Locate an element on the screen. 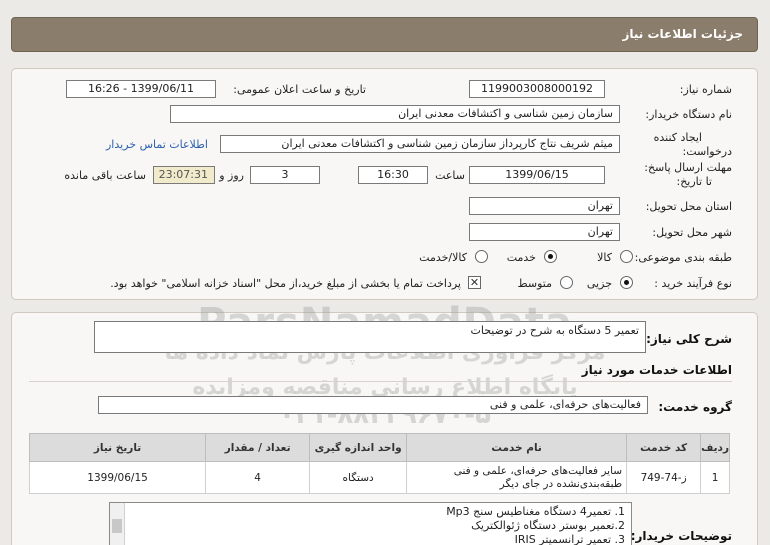 The image size is (770, 545). remaining-time-field: 23:07:31 is located at coordinates (184, 175).